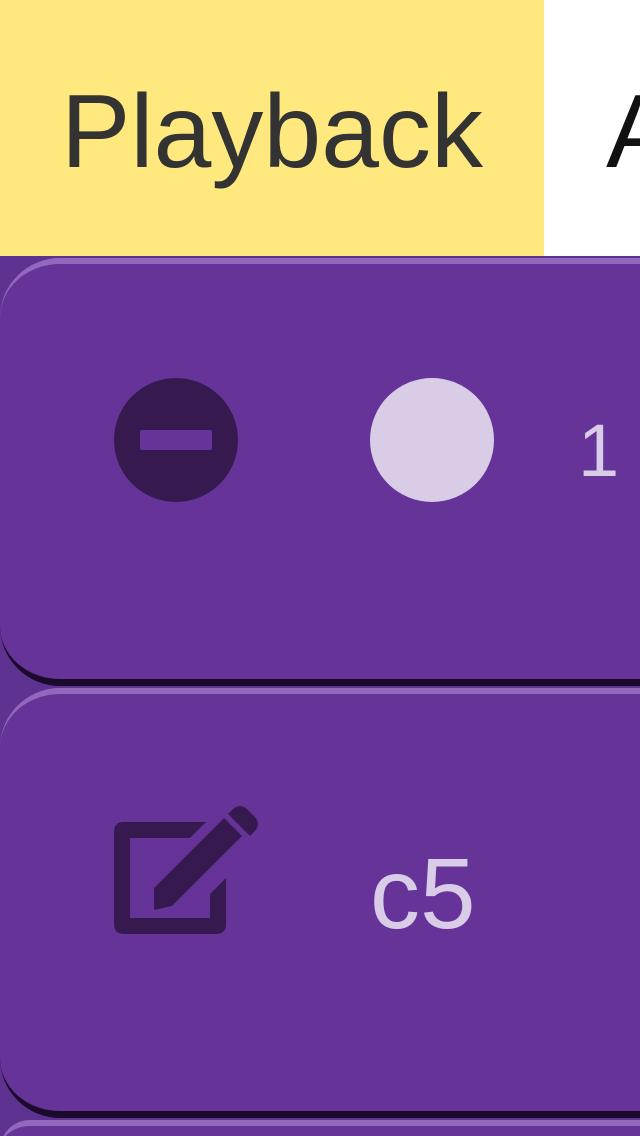 This screenshot has height=1136, width=640. I want to click on edit-icon, so click(184, 868).